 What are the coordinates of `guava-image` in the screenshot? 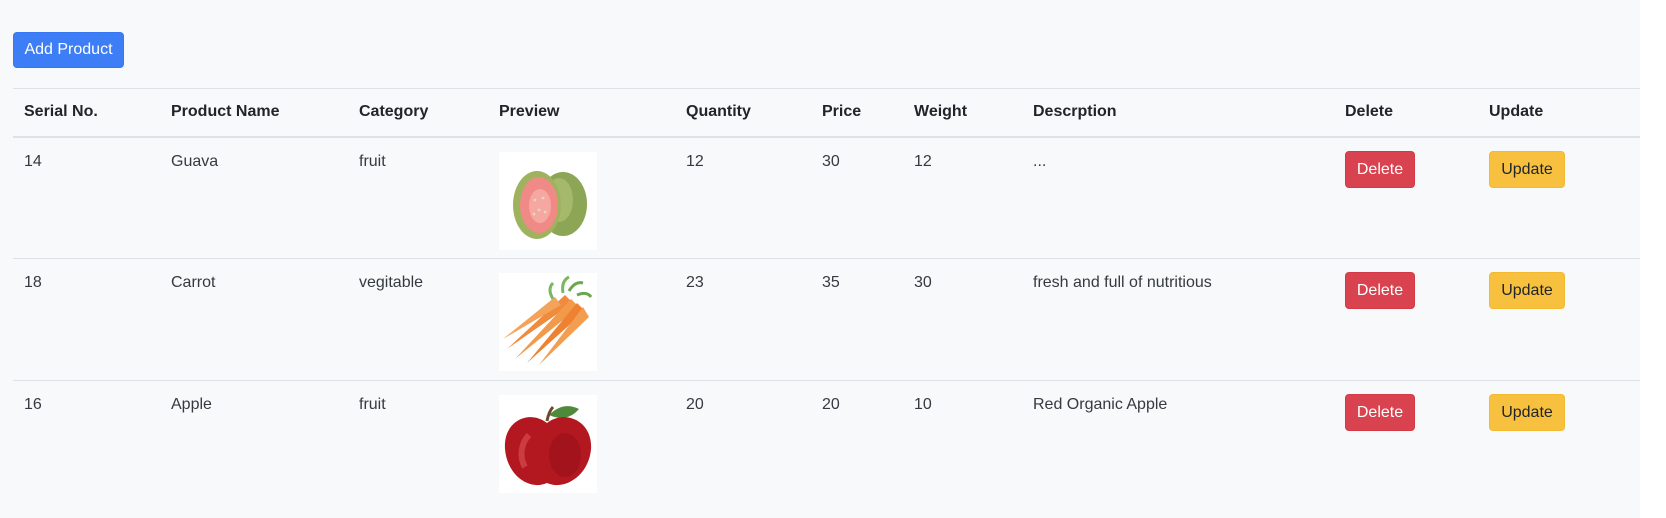 It's located at (548, 200).